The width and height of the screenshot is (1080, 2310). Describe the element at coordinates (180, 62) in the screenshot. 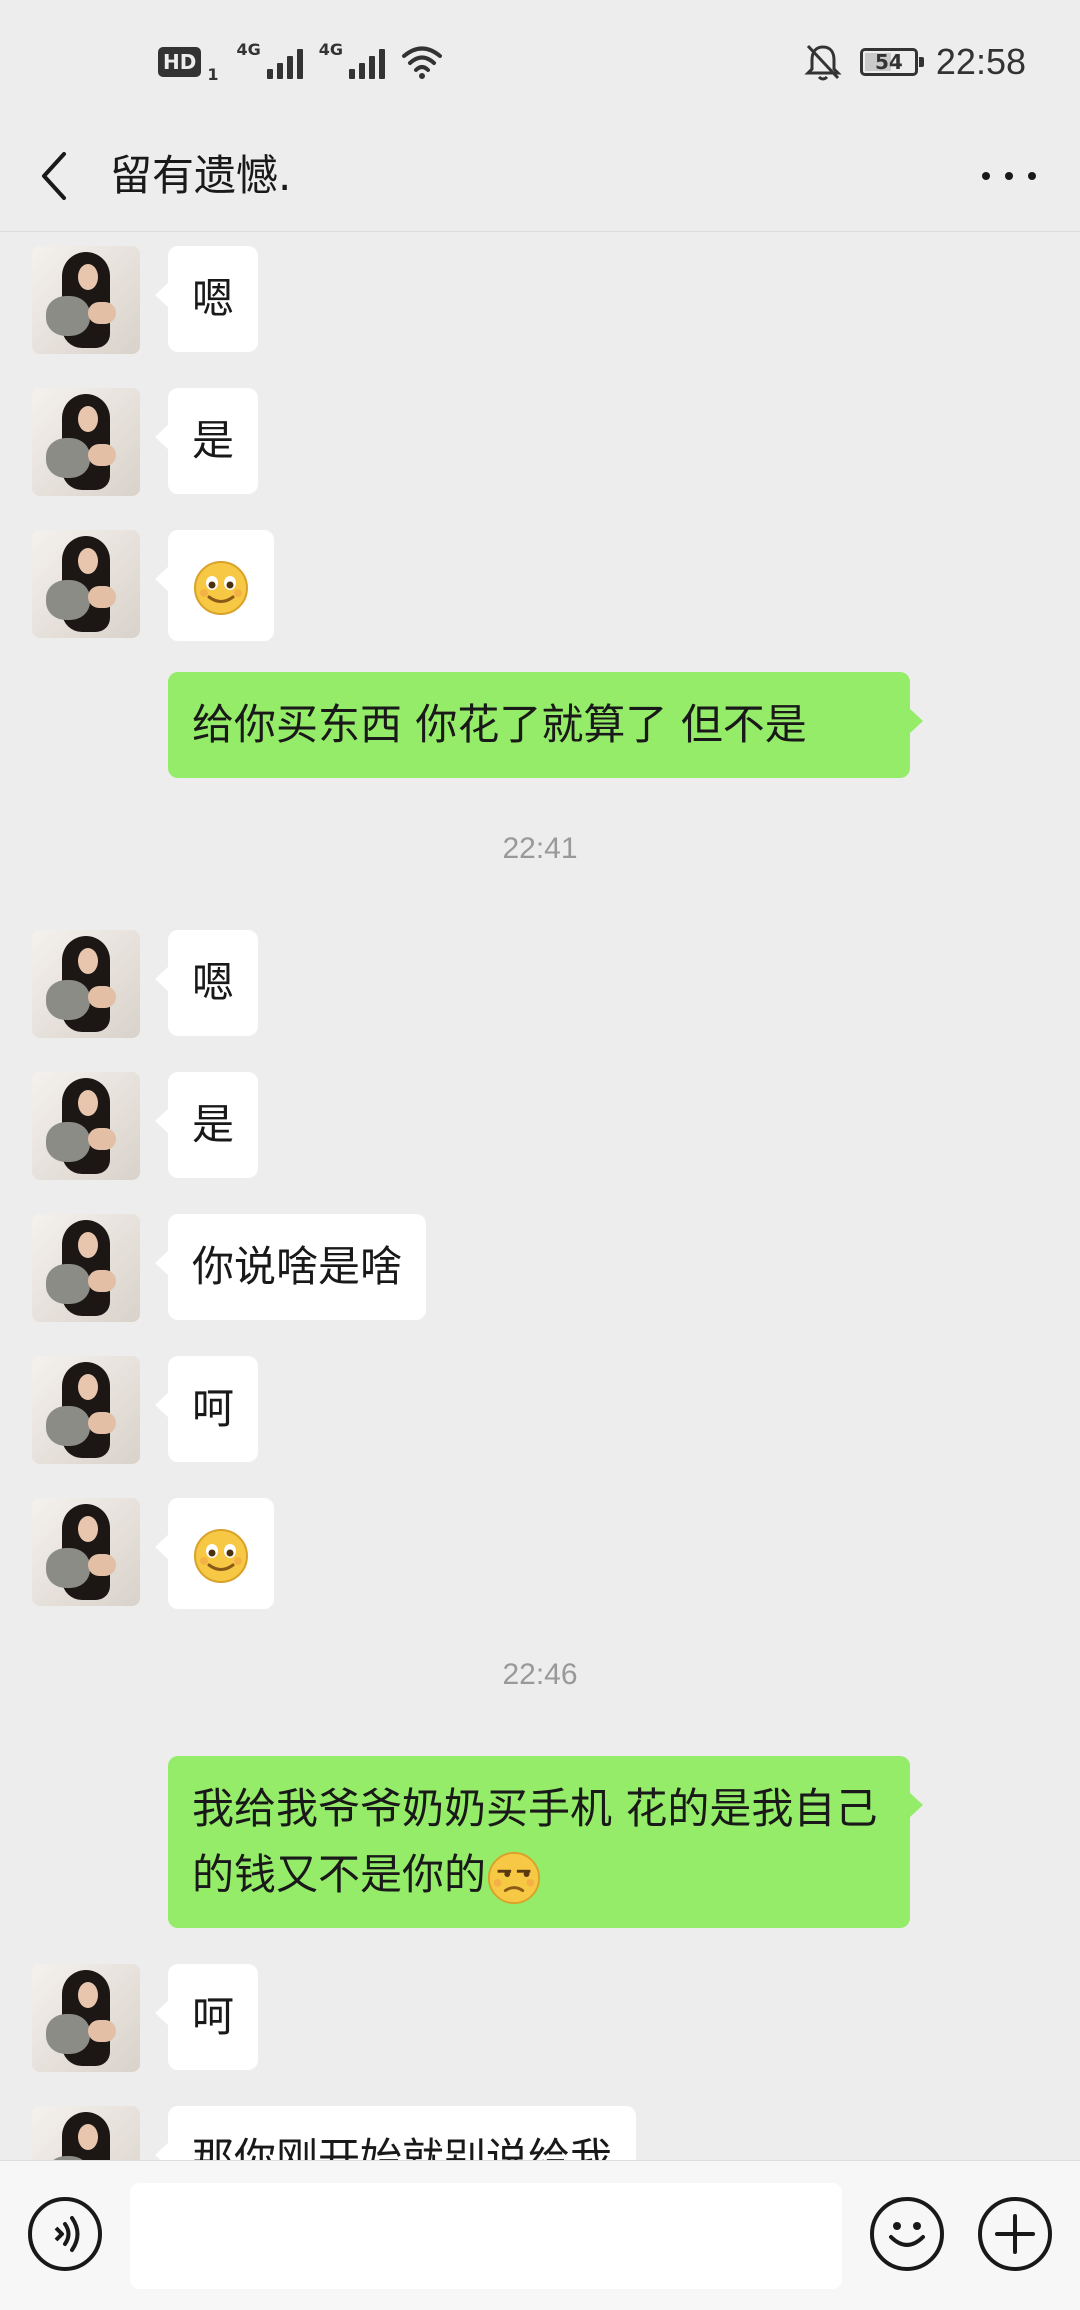

I see `hd-icon: HD` at that location.